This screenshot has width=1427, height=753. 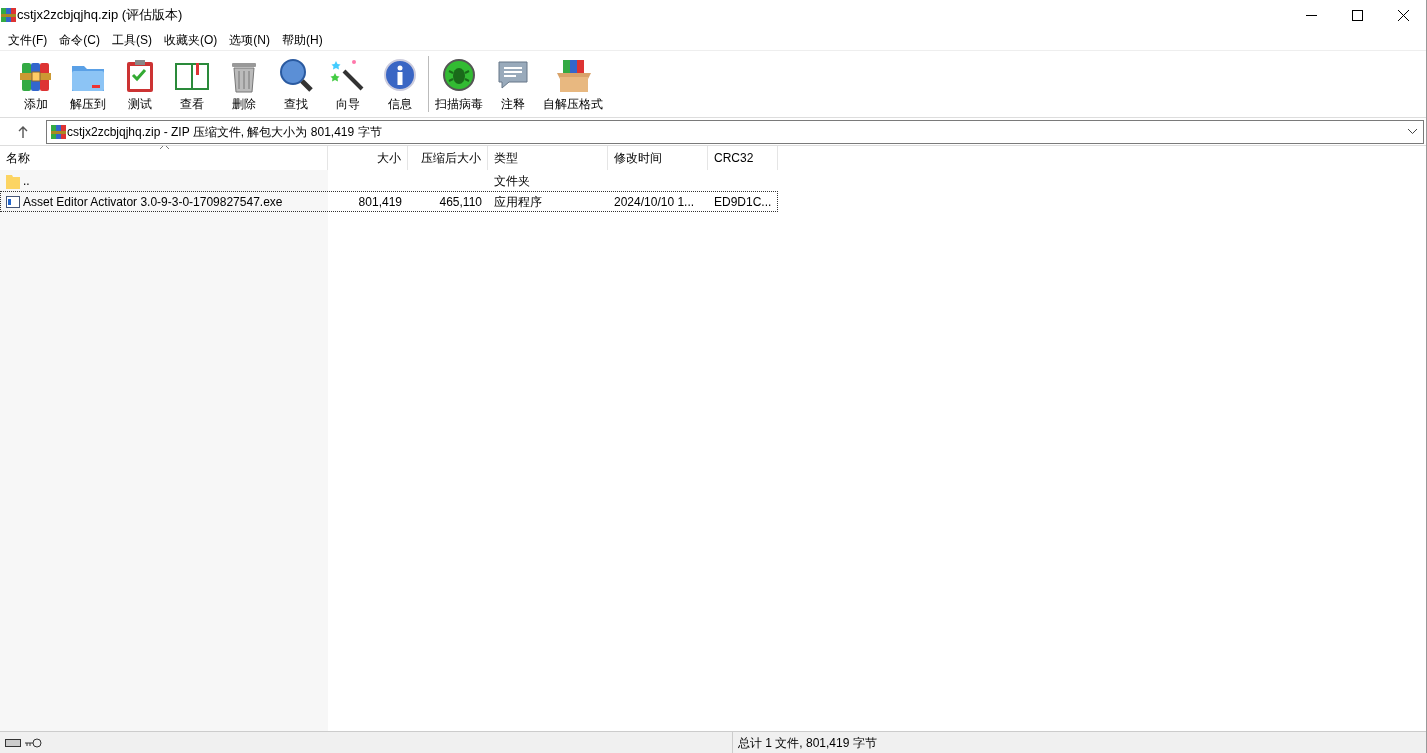 What do you see at coordinates (296, 75) in the screenshot?
I see `magnifier-icon` at bounding box center [296, 75].